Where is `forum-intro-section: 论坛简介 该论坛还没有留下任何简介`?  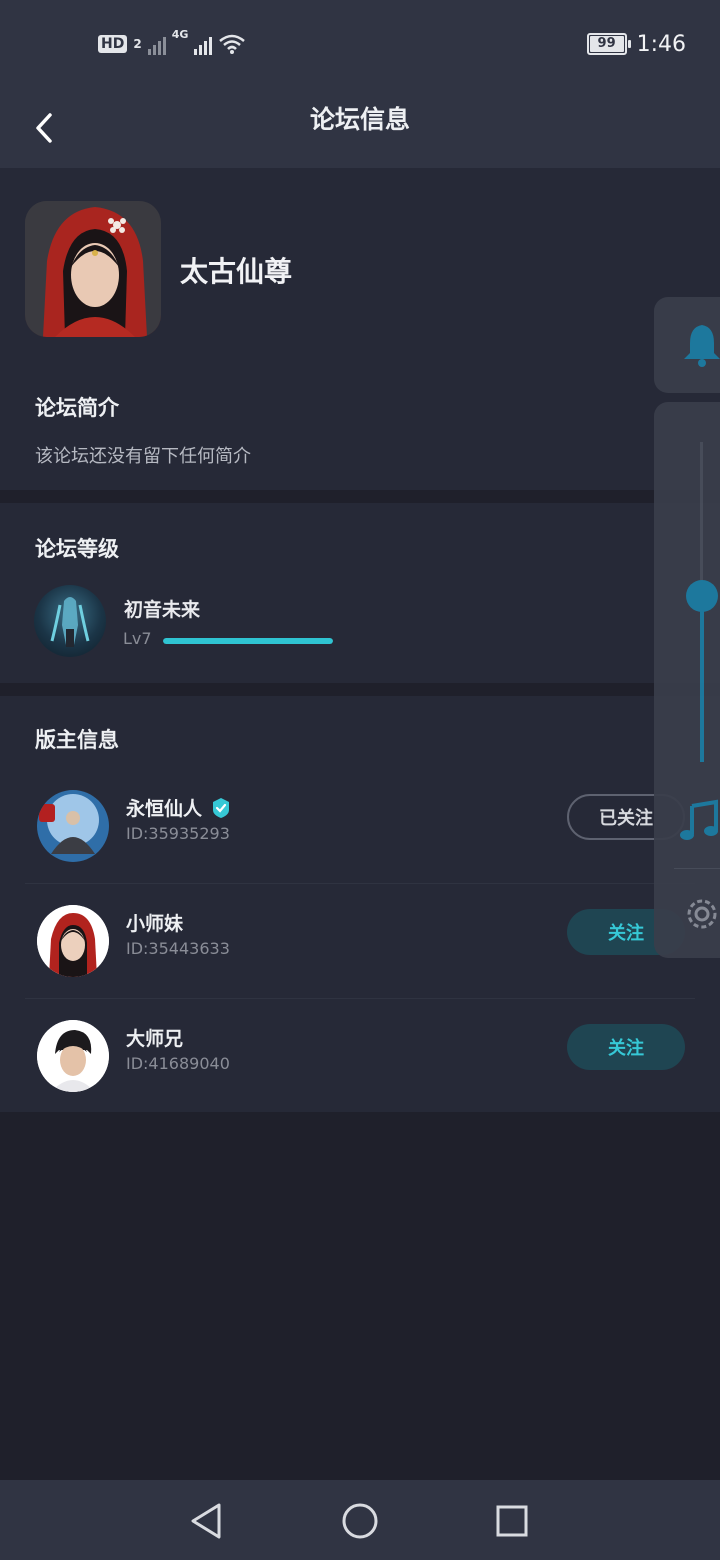 forum-intro-section: 论坛简介 该论坛还没有留下任何简介 is located at coordinates (360, 426).